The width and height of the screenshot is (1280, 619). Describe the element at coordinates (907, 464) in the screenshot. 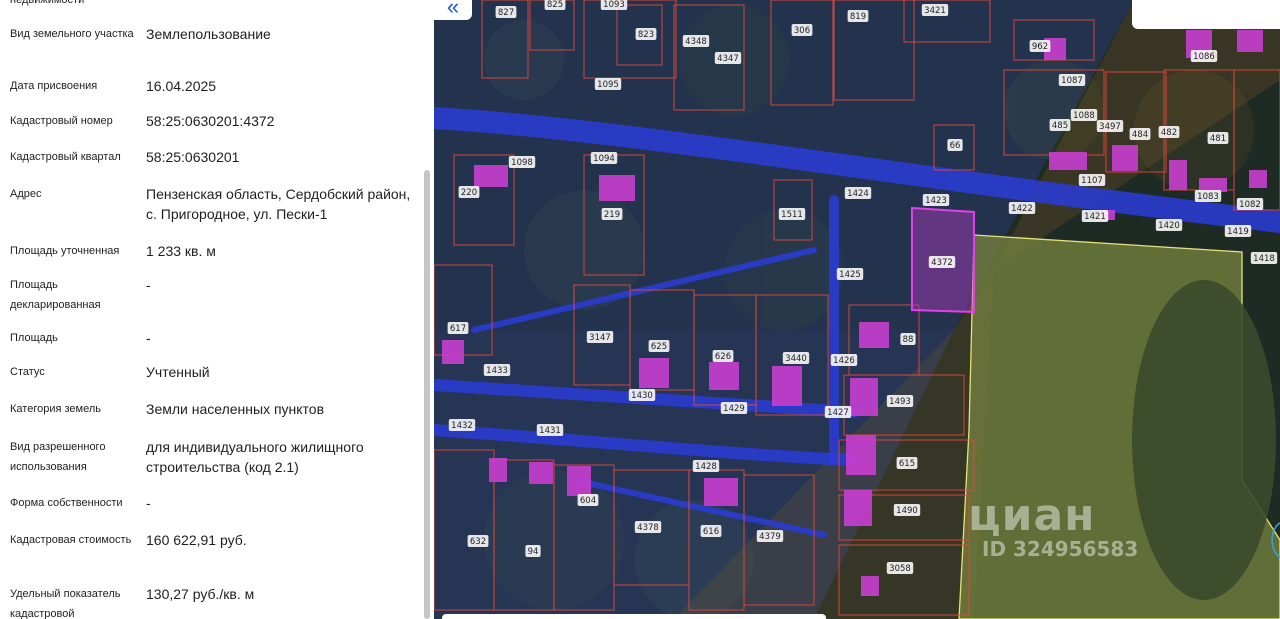

I see `parcel-label: 615` at that location.